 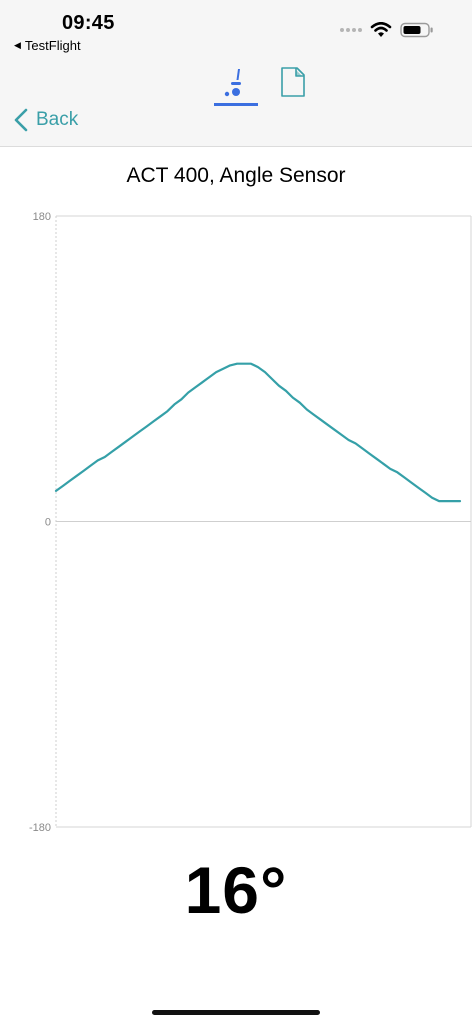 What do you see at coordinates (351, 30) in the screenshot?
I see `cellular-signal-icon` at bounding box center [351, 30].